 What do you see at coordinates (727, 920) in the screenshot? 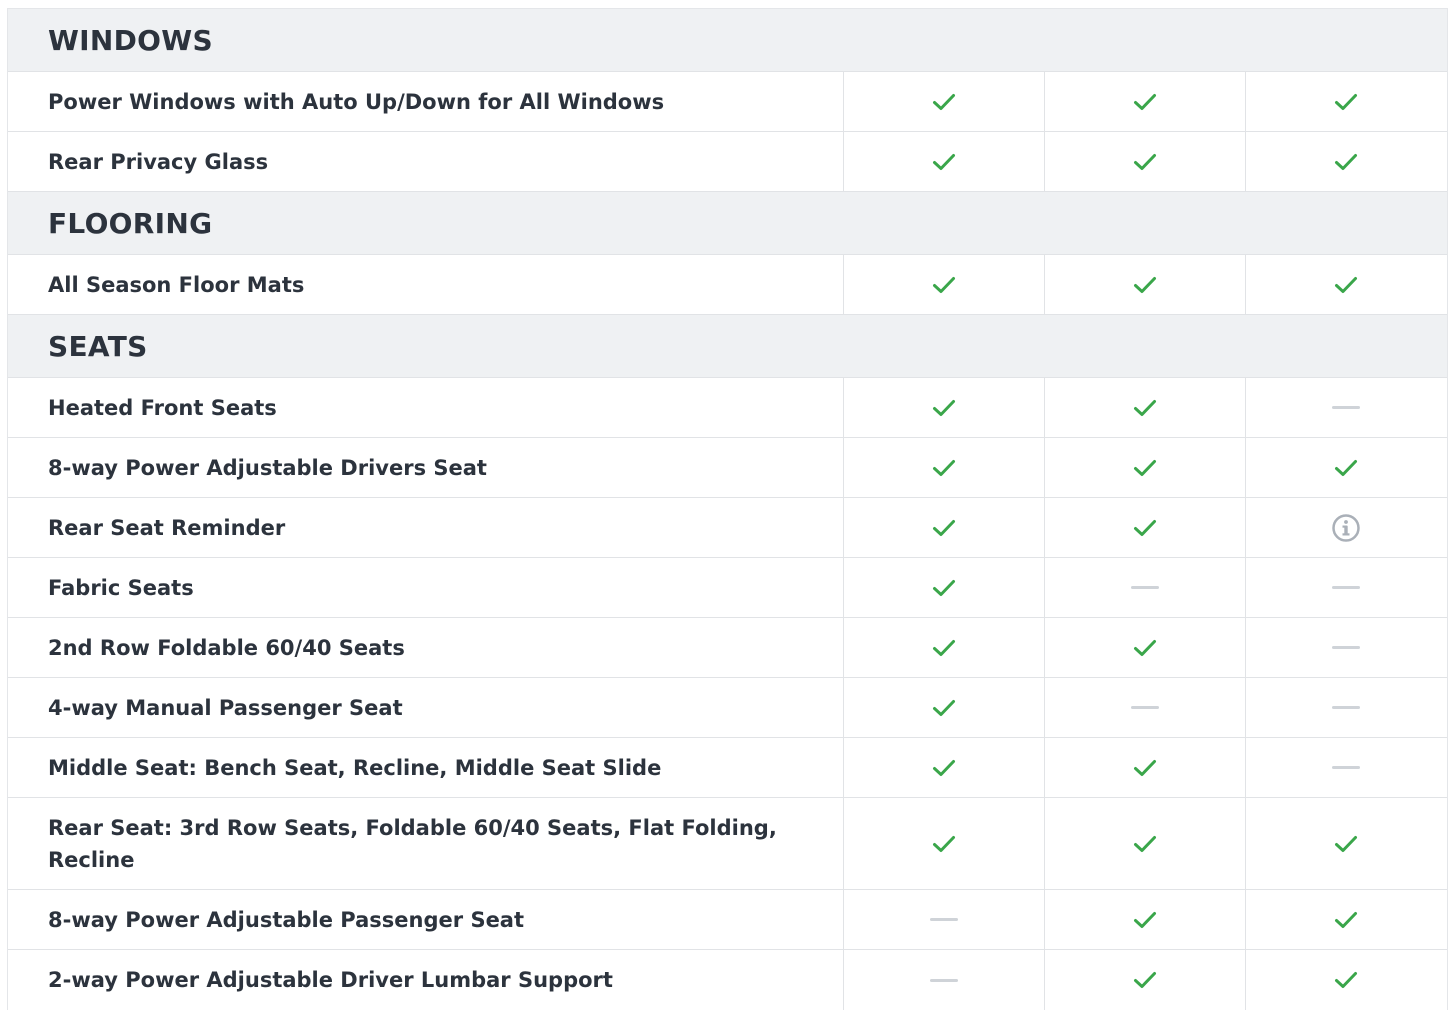
I see `table-row: 8-way Power Adjustable Passenger Seat` at bounding box center [727, 920].